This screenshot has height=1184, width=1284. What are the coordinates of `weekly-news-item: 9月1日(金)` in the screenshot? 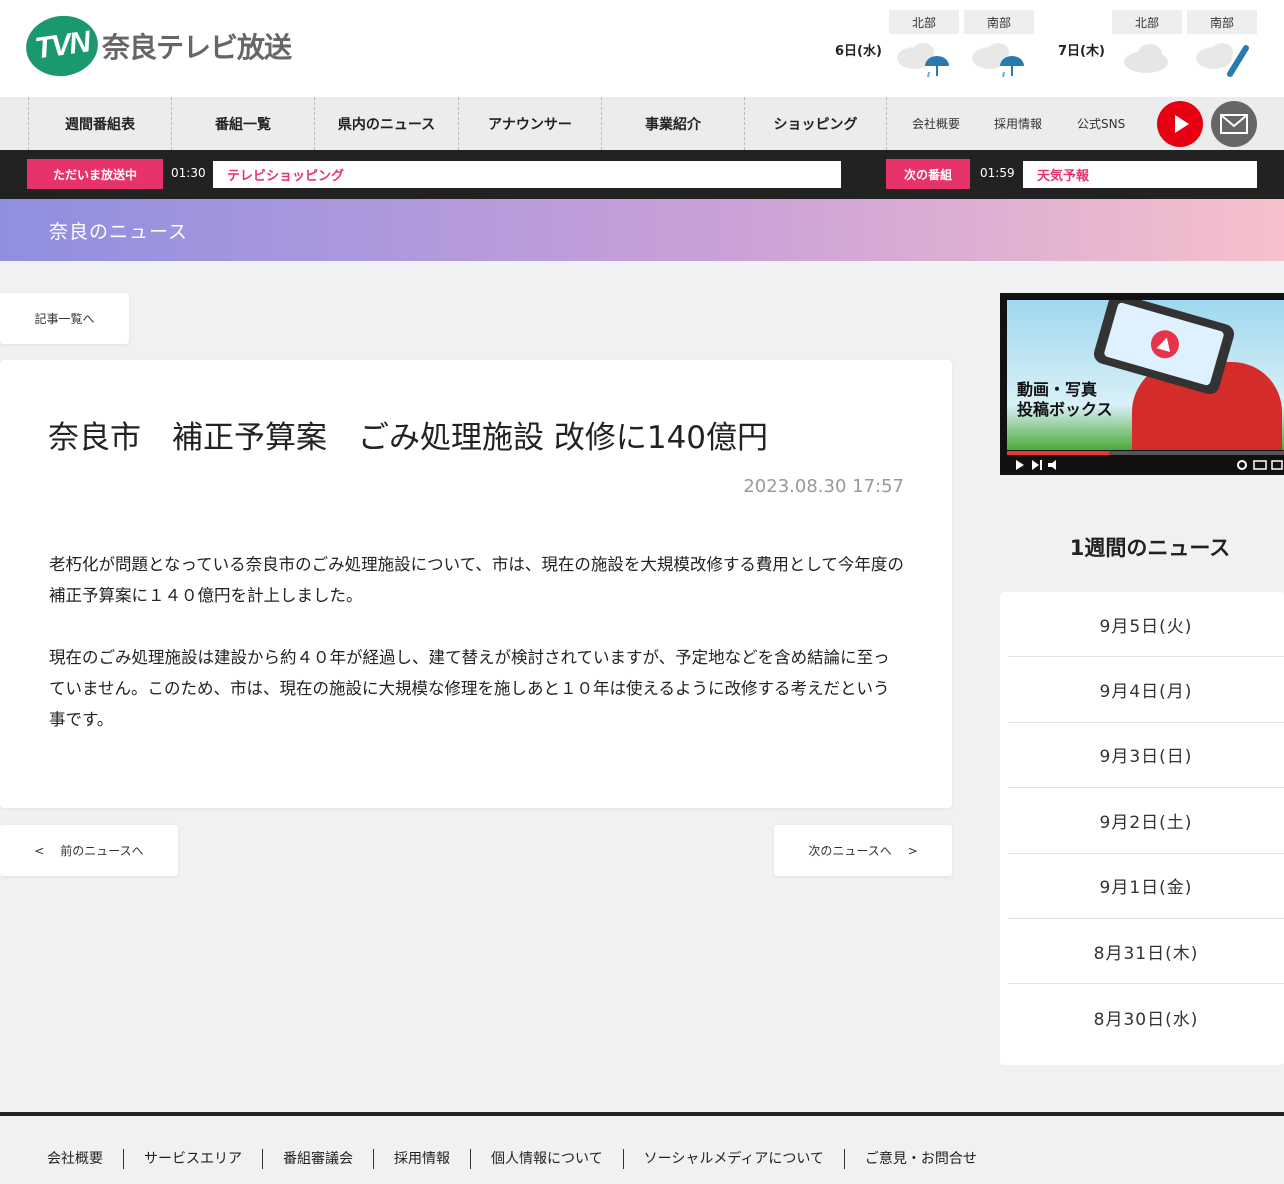 It's located at (1146, 886).